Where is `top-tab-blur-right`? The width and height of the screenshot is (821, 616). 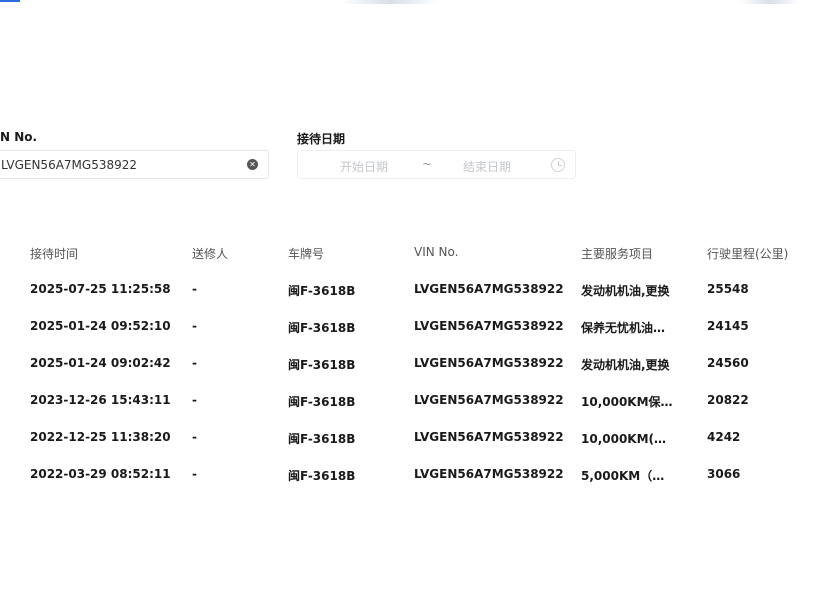
top-tab-blur-right is located at coordinates (770, 2).